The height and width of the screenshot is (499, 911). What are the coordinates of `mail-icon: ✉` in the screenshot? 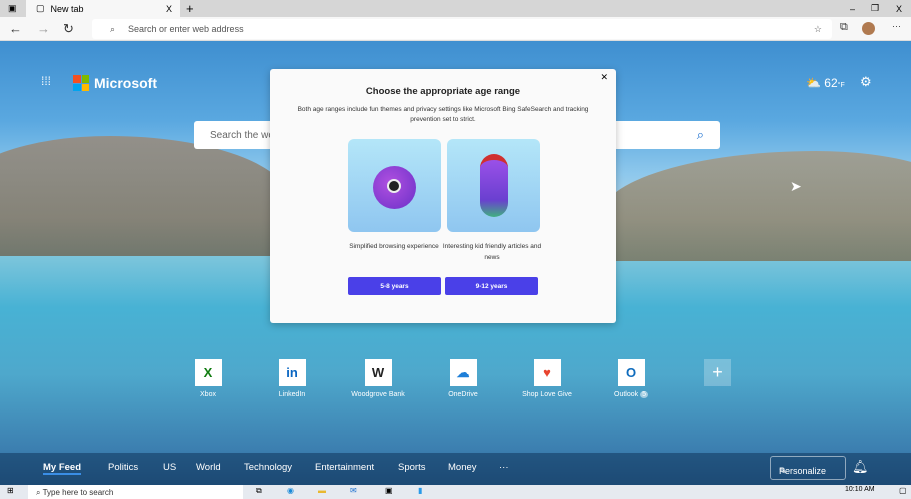 It's located at (353, 490).